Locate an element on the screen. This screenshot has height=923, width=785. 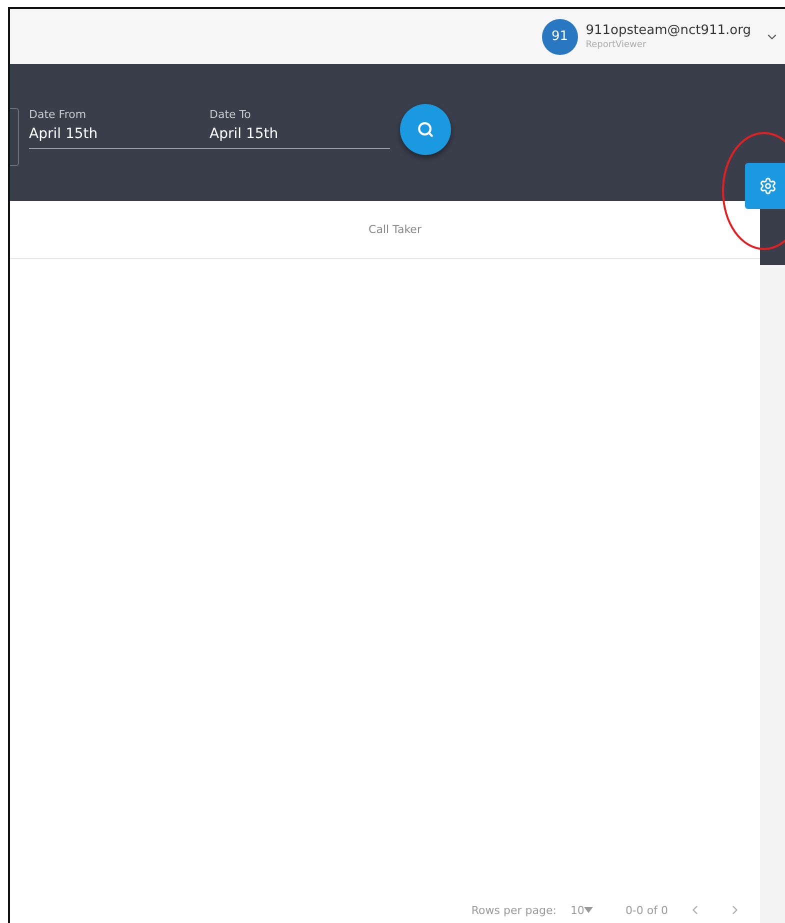
settings-button is located at coordinates (765, 186).